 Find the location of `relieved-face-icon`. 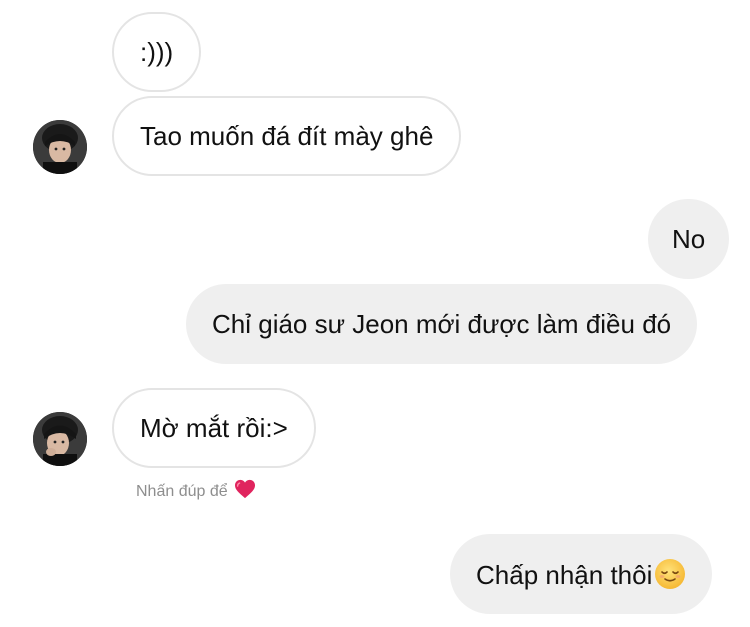

relieved-face-icon is located at coordinates (670, 577).